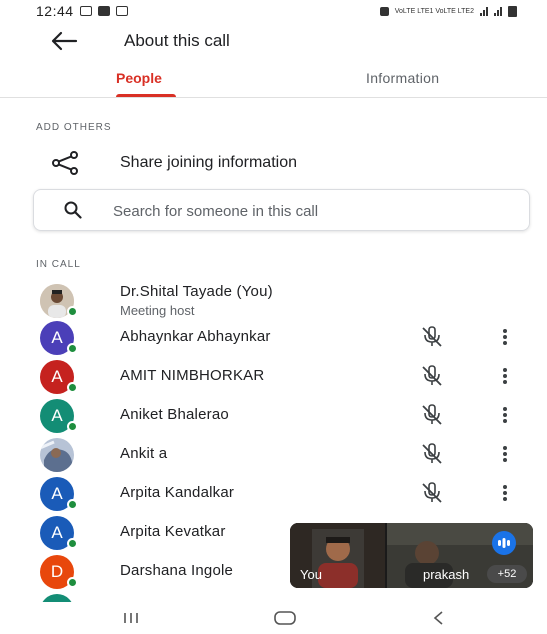 The image size is (547, 634). Describe the element at coordinates (177, 492) in the screenshot. I see `participant-name: Arpita Kandalkar` at that location.